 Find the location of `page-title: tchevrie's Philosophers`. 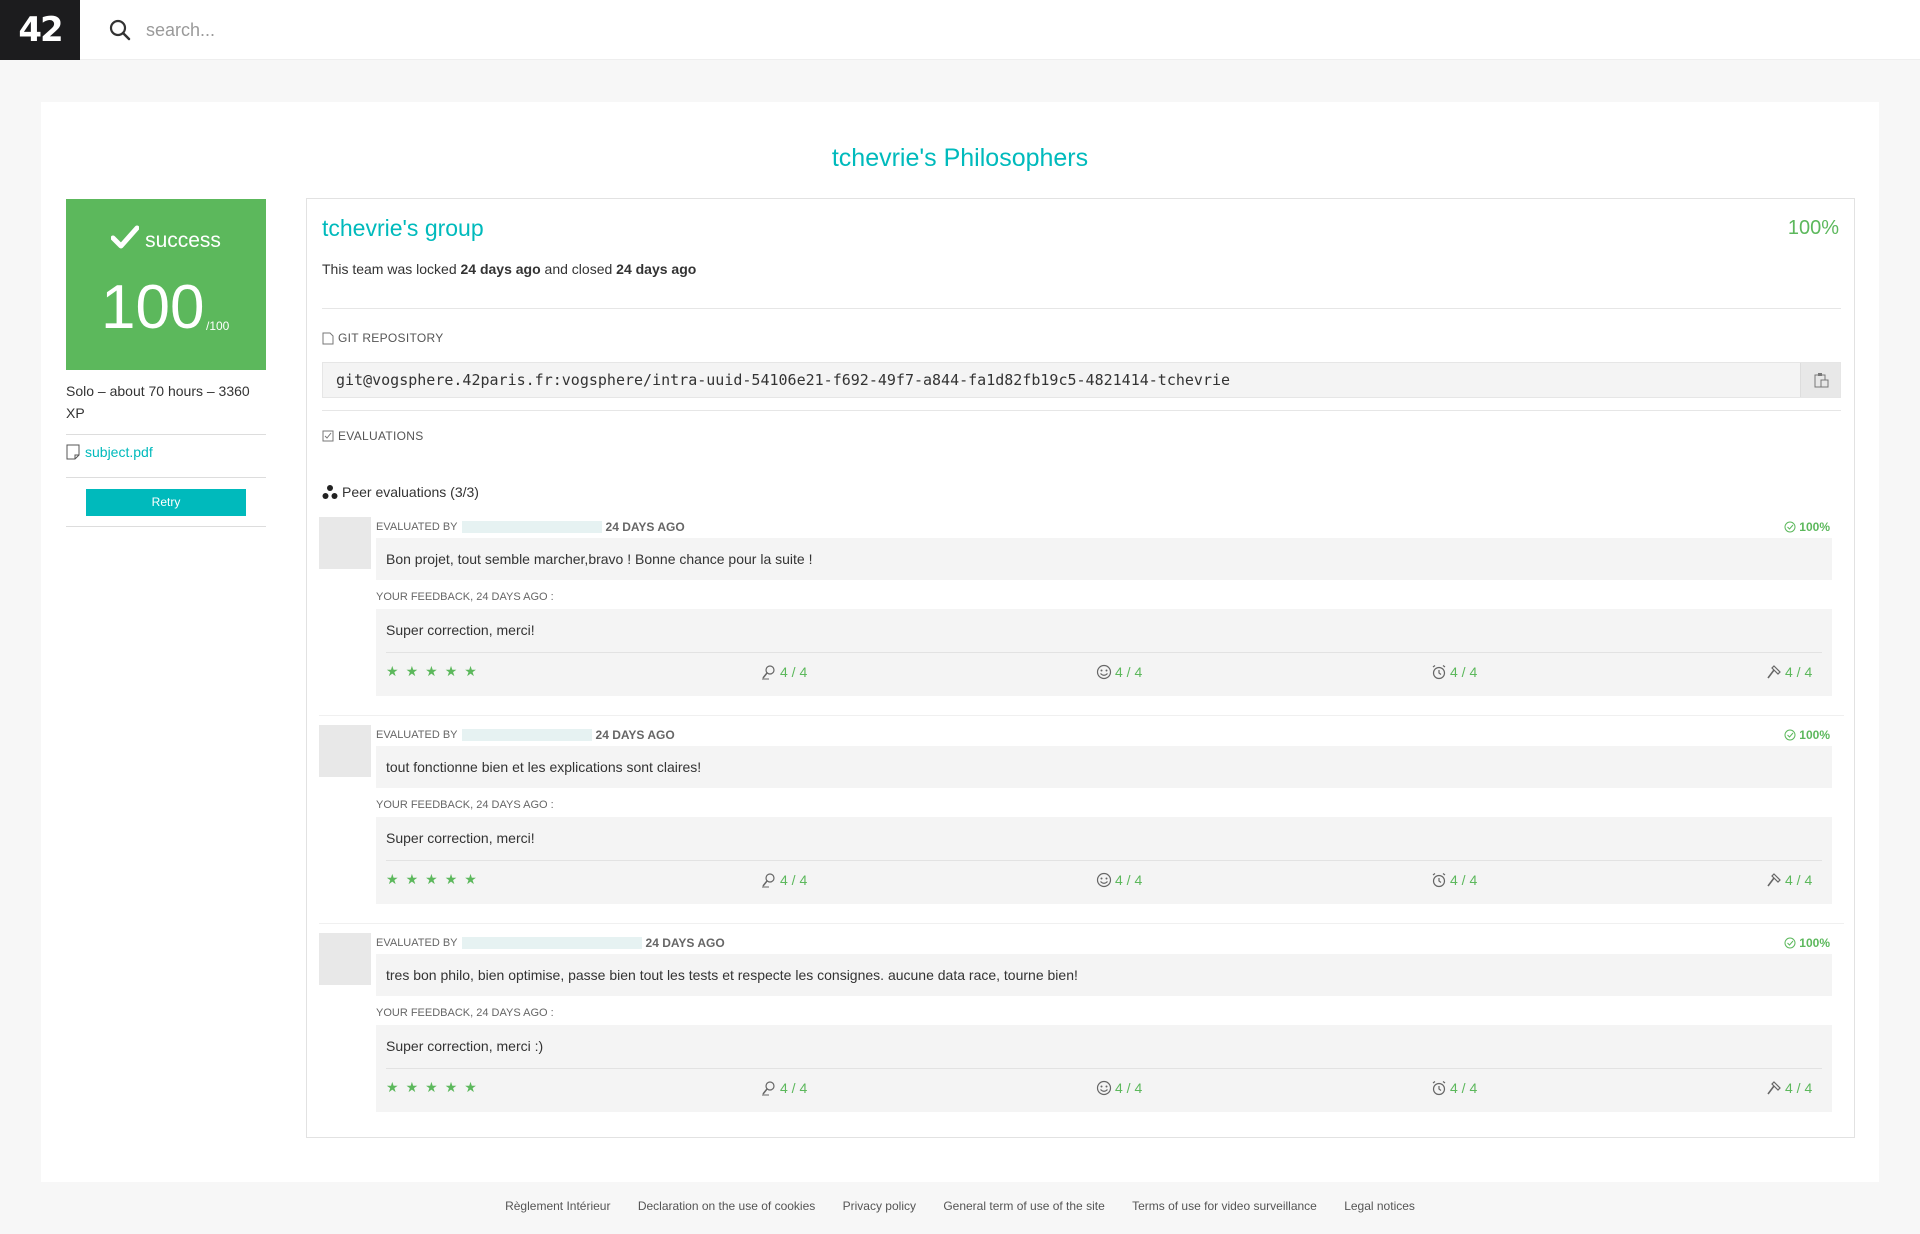

page-title: tchevrie's Philosophers is located at coordinates (960, 158).